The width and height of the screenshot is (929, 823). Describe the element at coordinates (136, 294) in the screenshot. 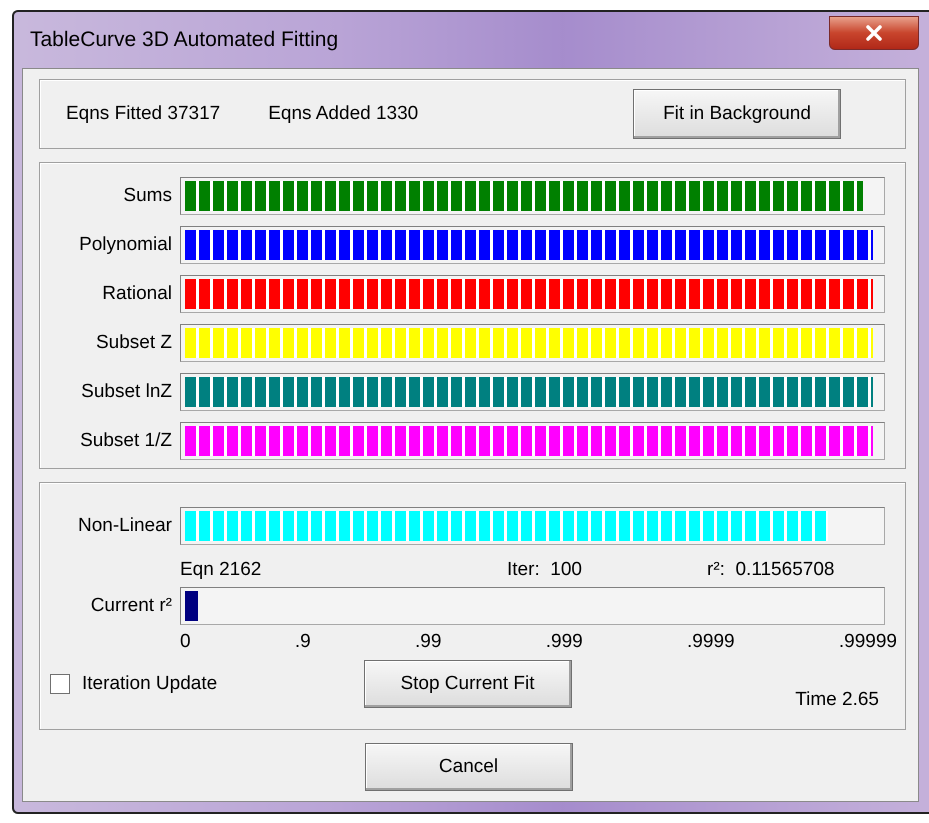

I see `bar-label: Rational` at that location.